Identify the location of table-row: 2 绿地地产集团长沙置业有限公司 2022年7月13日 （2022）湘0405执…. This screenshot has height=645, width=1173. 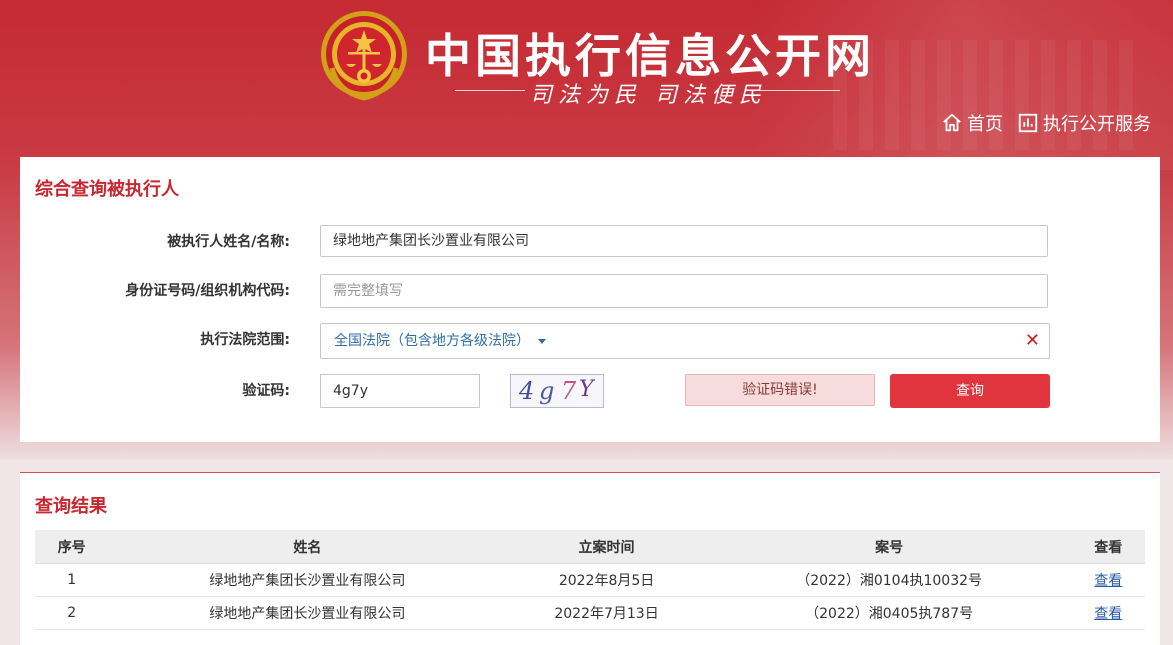
(590, 613).